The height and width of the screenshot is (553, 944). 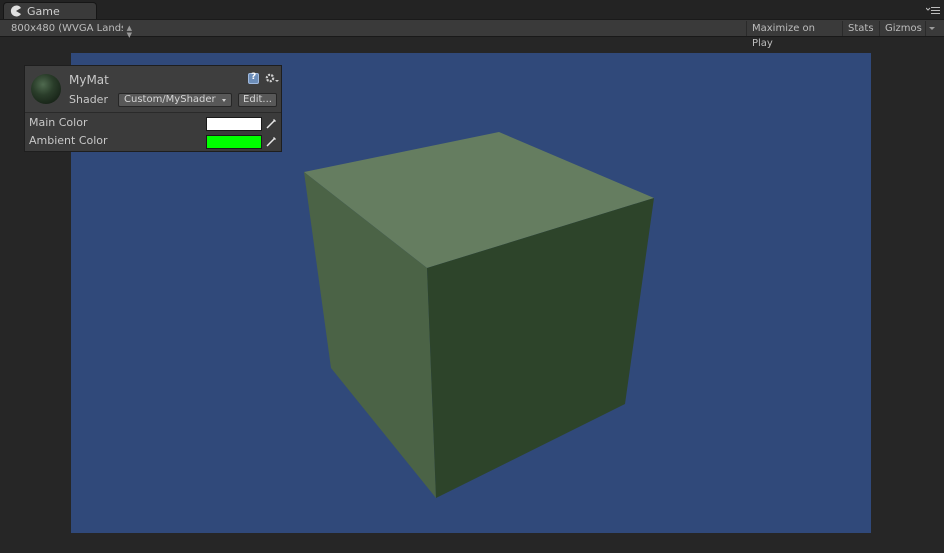 What do you see at coordinates (58, 122) in the screenshot?
I see `property-label: Main Color` at bounding box center [58, 122].